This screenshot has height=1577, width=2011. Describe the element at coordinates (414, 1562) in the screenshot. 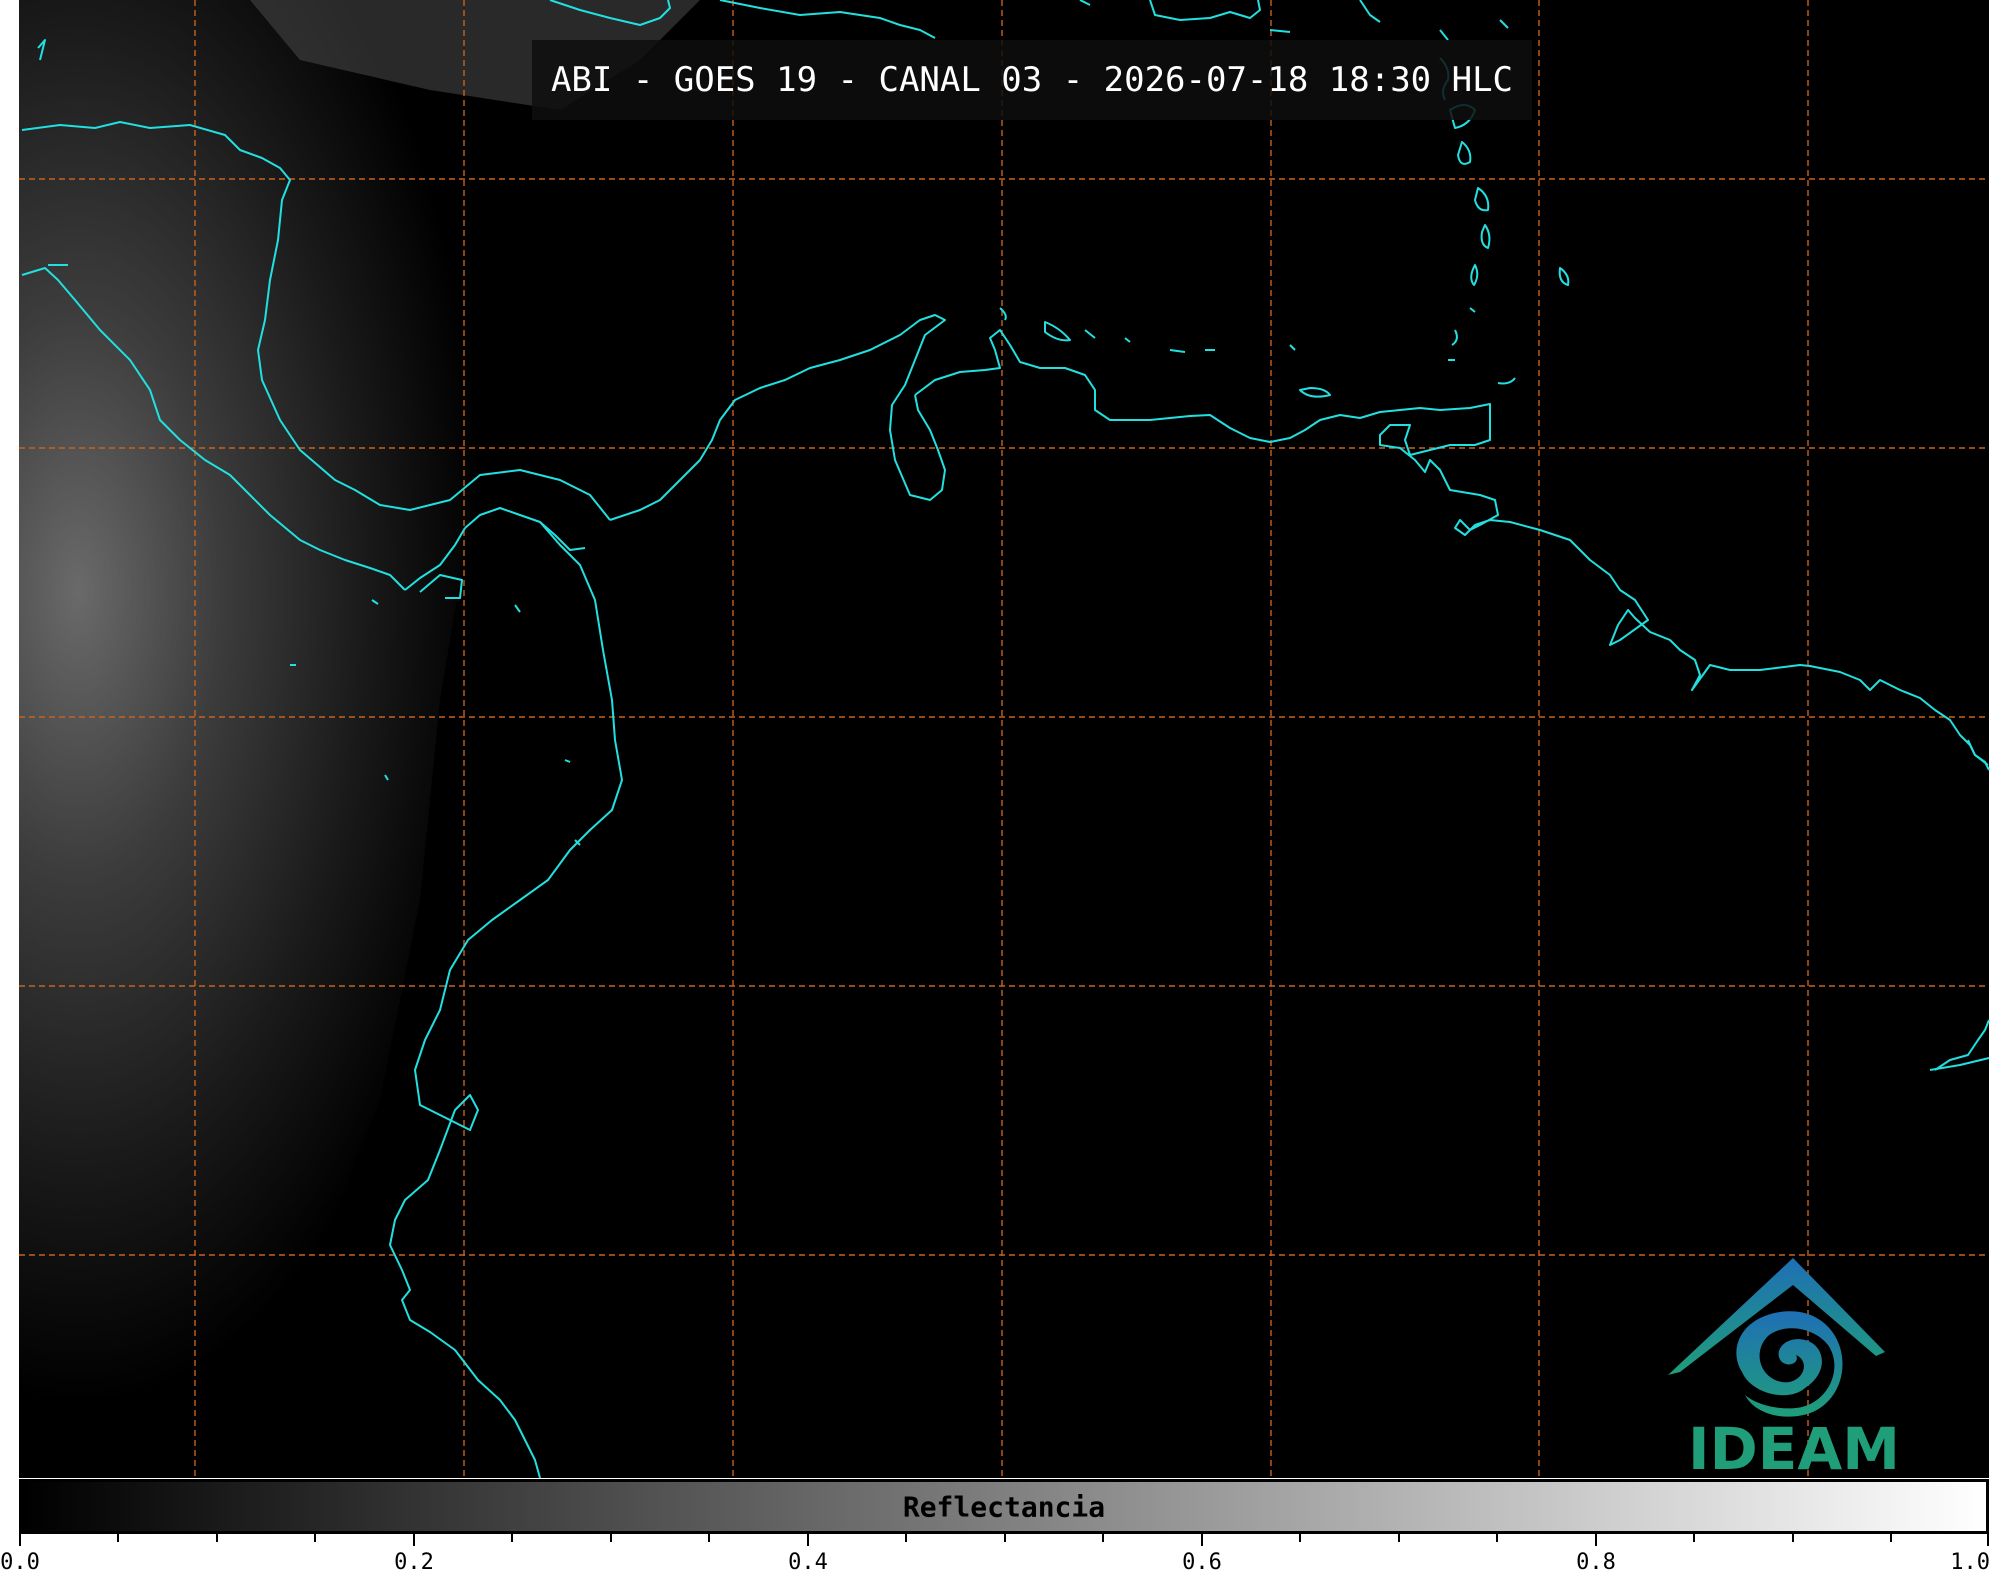

I see `colorbar-tick-label: 0.2` at that location.